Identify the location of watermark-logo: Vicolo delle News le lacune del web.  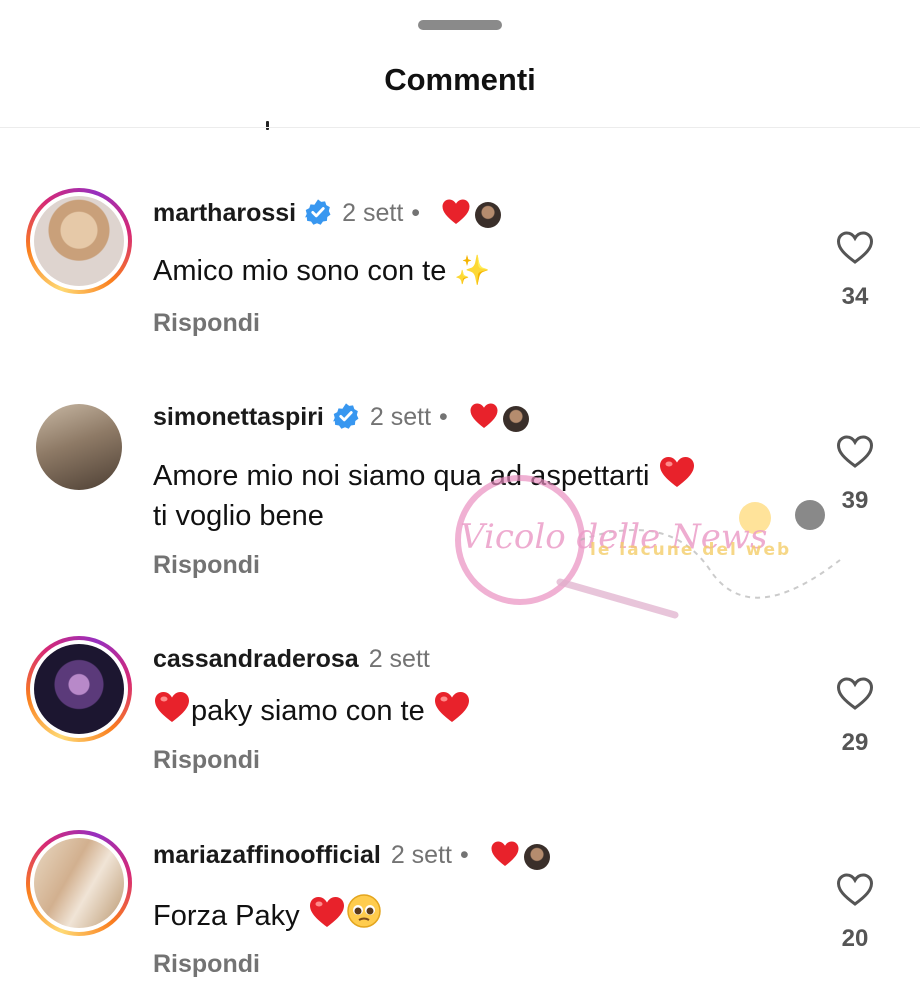
(648, 547).